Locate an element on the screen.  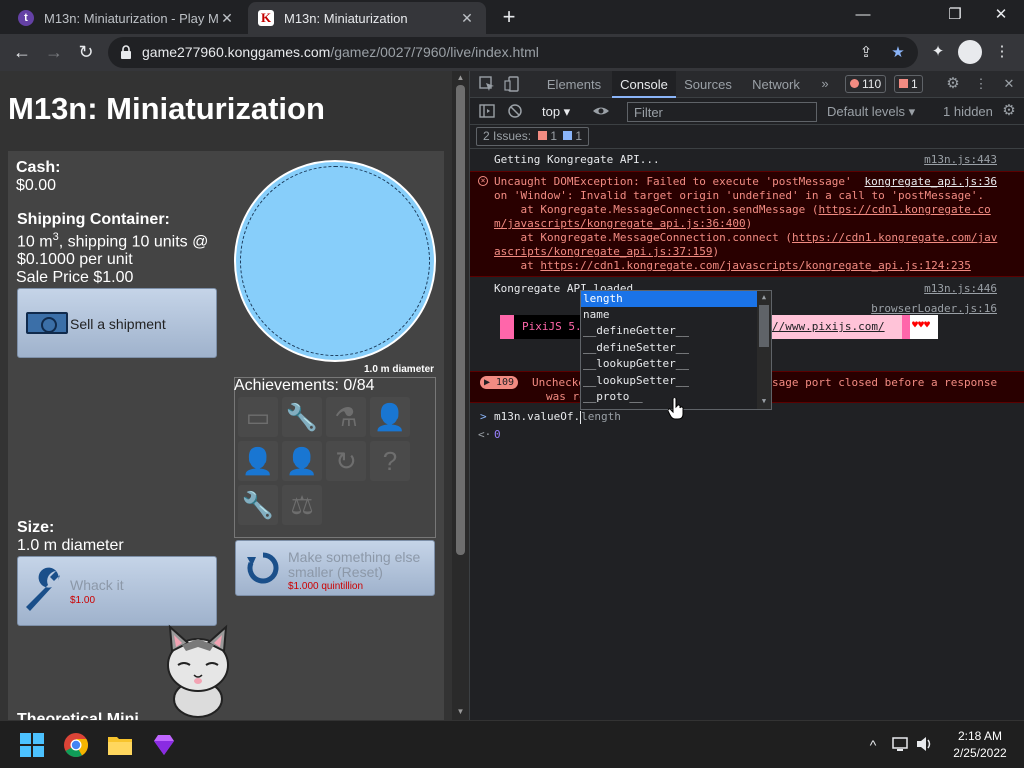
extensions-icon: ✦ is located at coordinates (938, 52).